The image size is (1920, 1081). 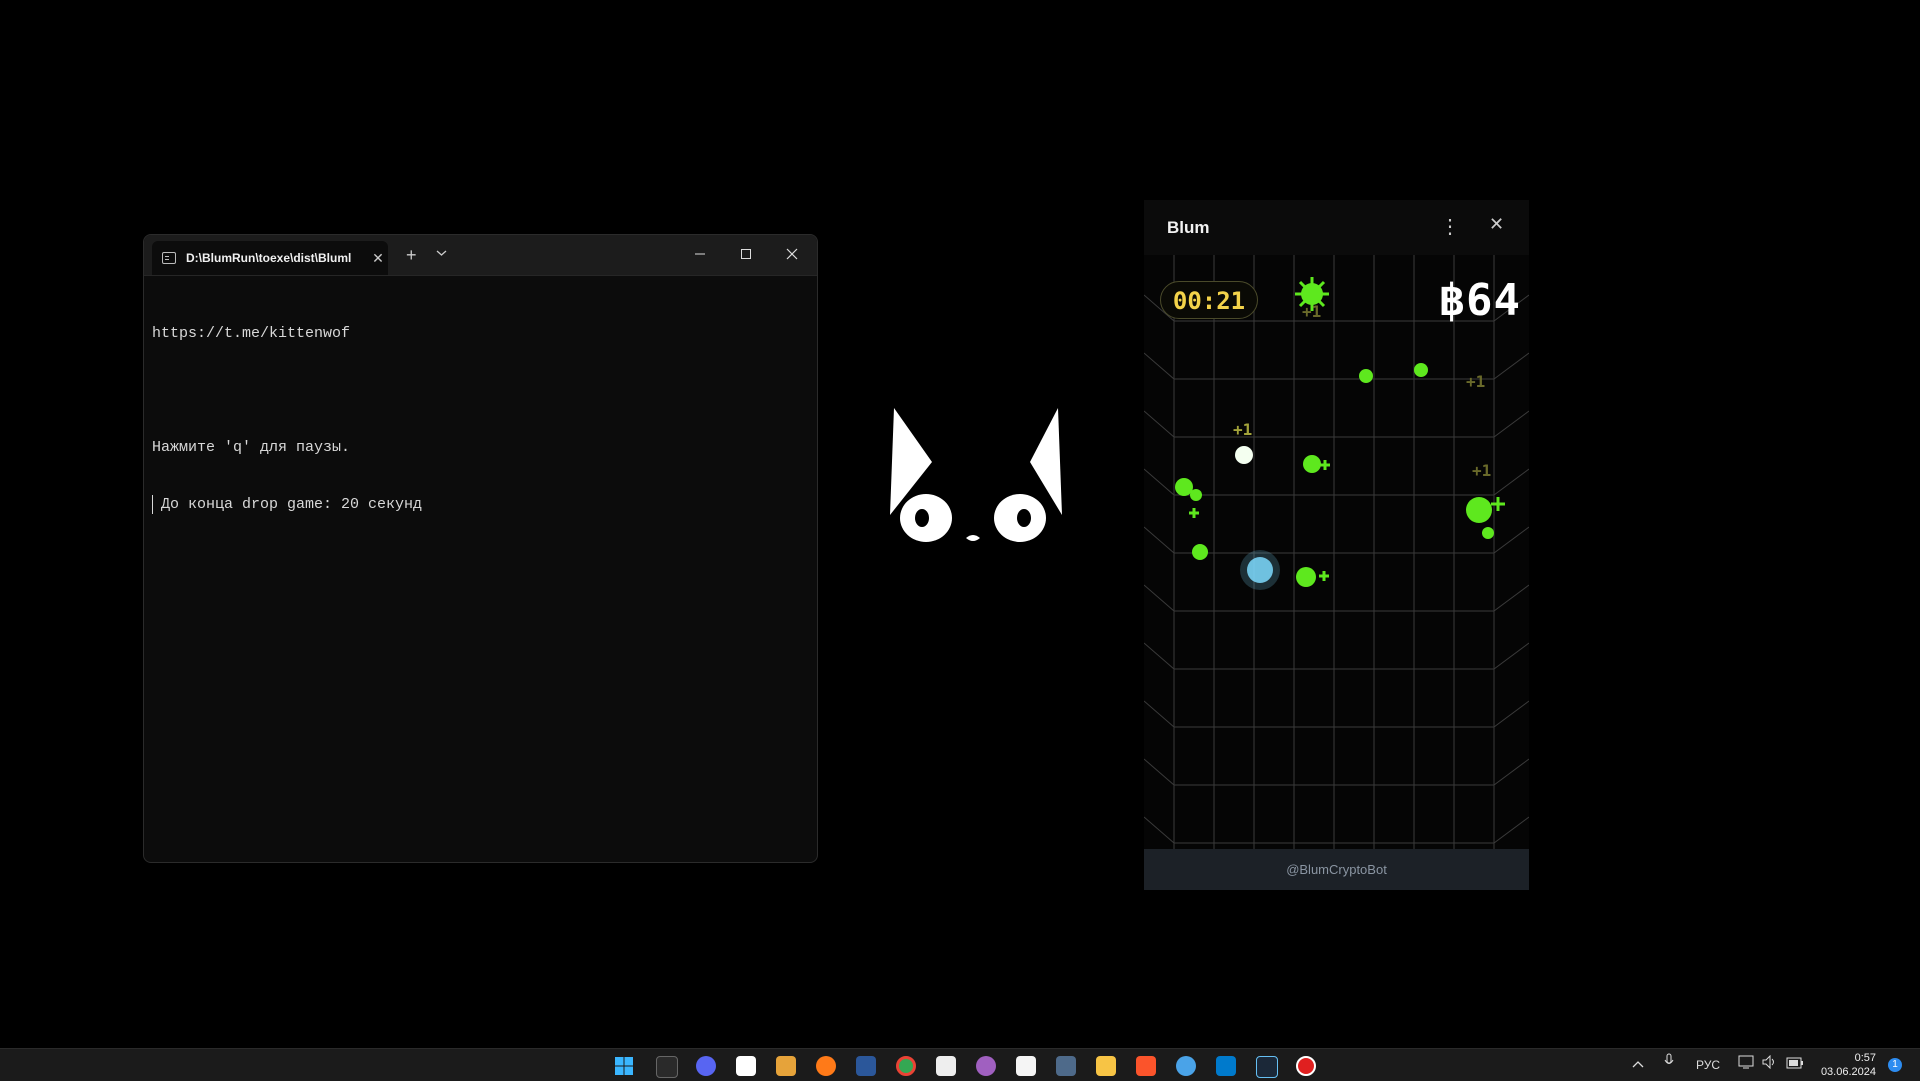 What do you see at coordinates (826, 1066) in the screenshot?
I see `firefox-icon` at bounding box center [826, 1066].